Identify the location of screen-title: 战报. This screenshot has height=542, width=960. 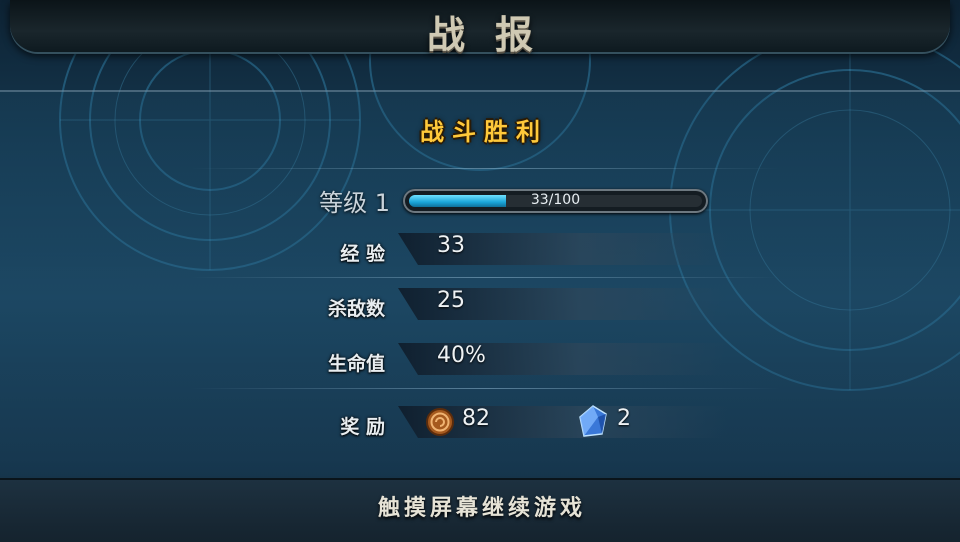
(494, 35).